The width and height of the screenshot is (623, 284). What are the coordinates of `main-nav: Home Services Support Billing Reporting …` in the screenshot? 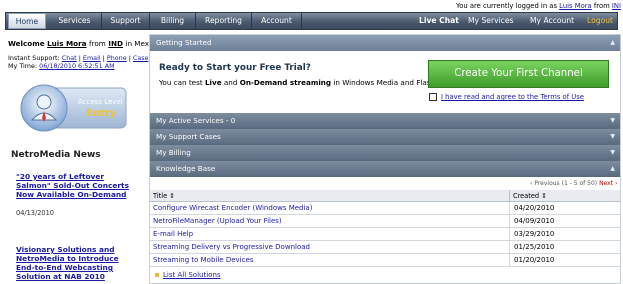 It's located at (311, 21).